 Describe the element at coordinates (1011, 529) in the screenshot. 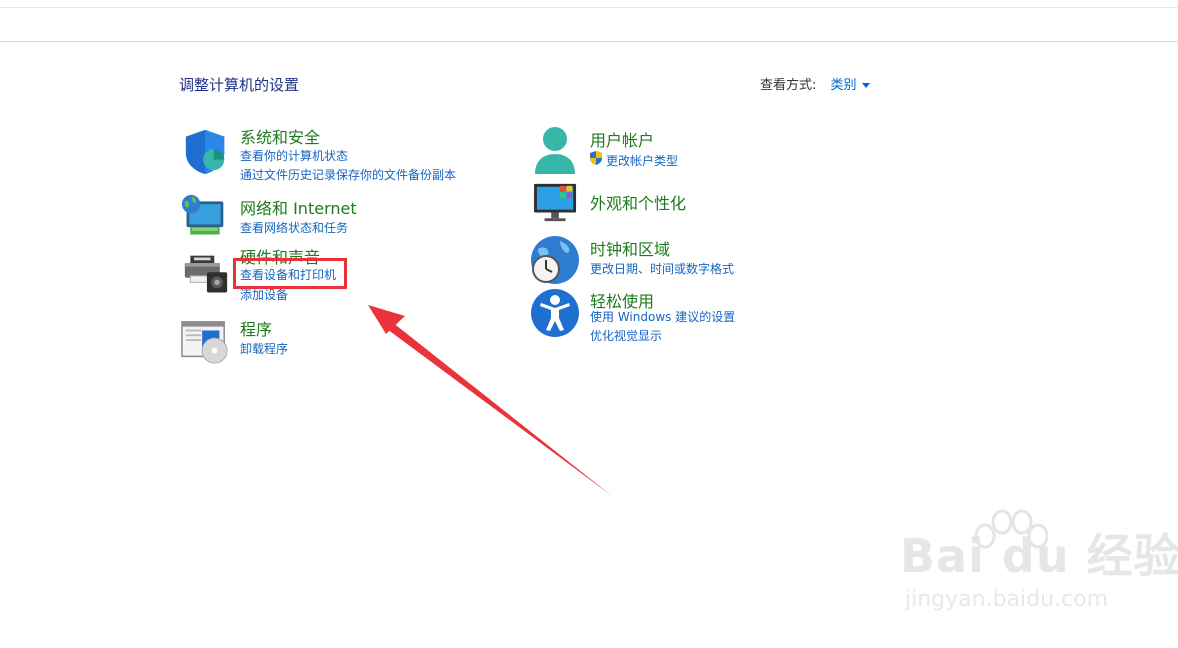

I see `paw-logo-icon` at that location.